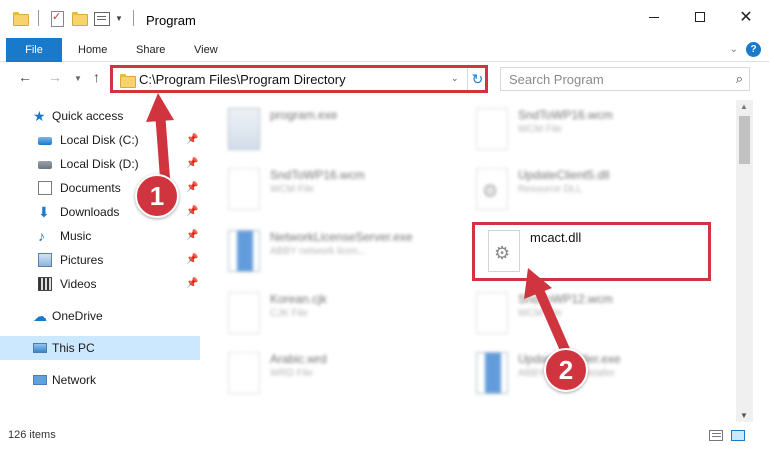  What do you see at coordinates (547, 312) in the screenshot?
I see `step2-arrow` at bounding box center [547, 312].